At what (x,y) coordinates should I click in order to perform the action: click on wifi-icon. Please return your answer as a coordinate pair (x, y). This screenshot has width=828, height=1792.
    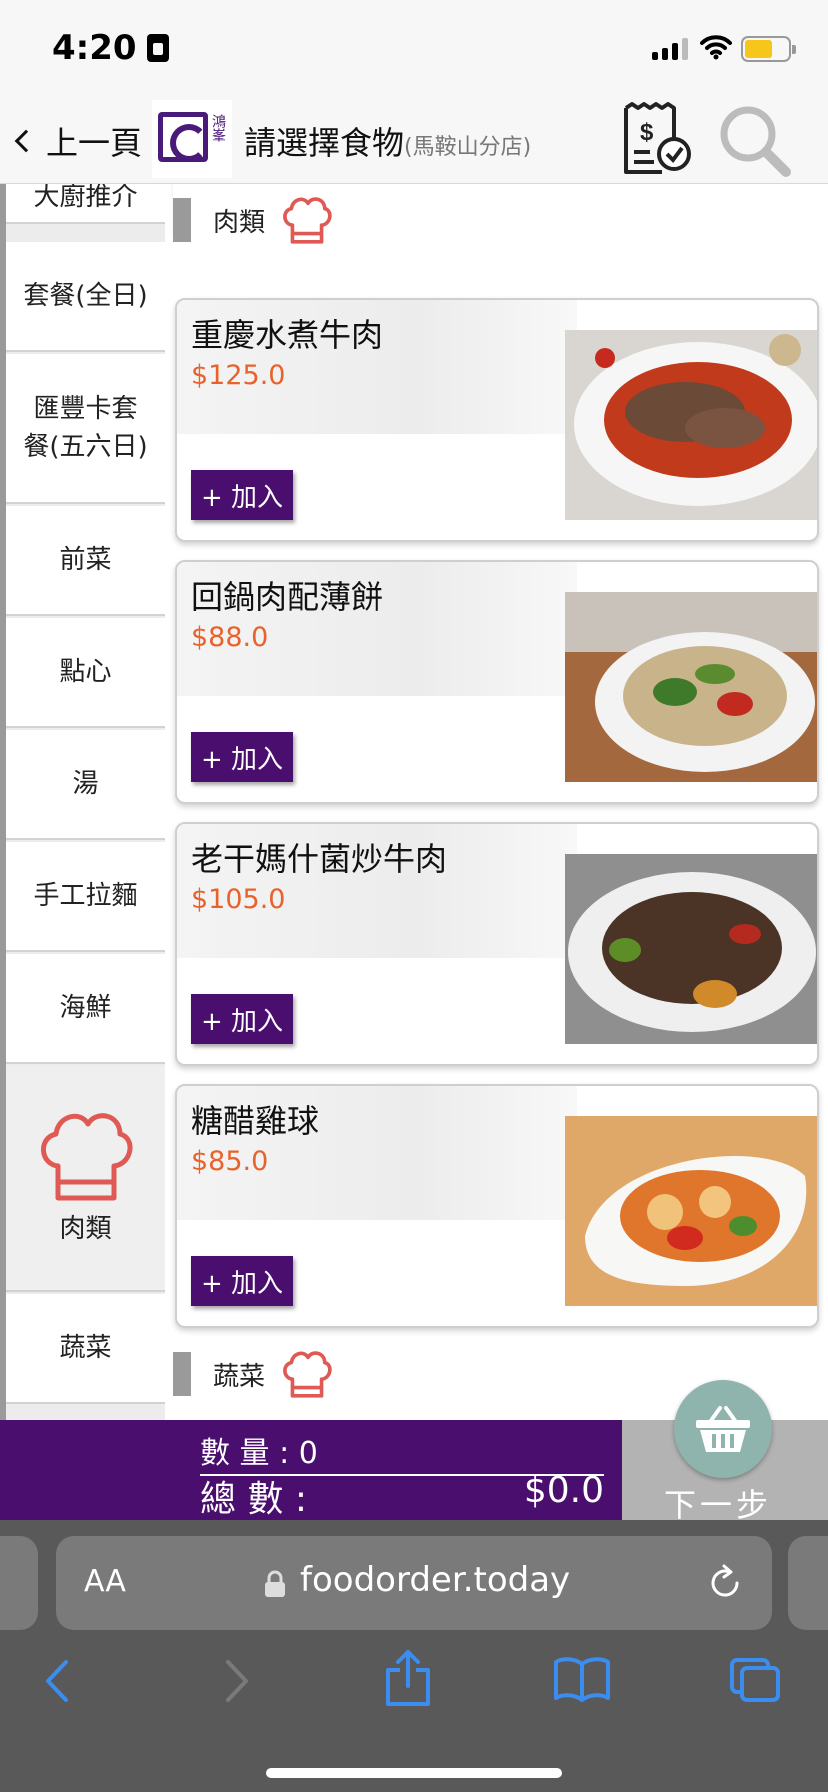
    Looking at the image, I should click on (716, 47).